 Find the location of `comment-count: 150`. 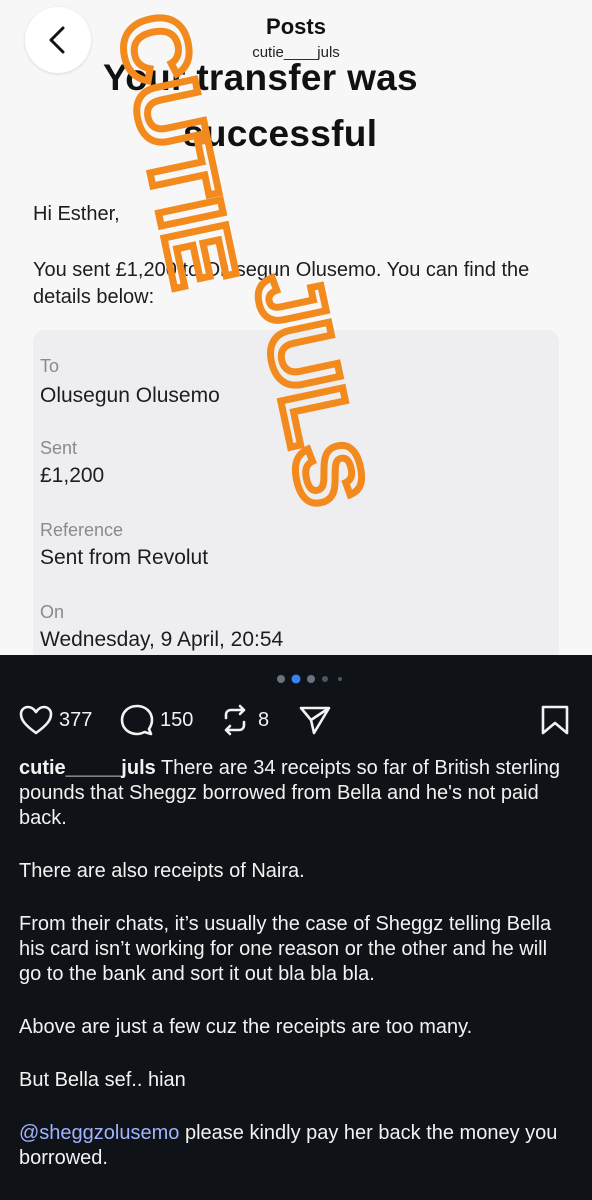

comment-count: 150 is located at coordinates (177, 719).